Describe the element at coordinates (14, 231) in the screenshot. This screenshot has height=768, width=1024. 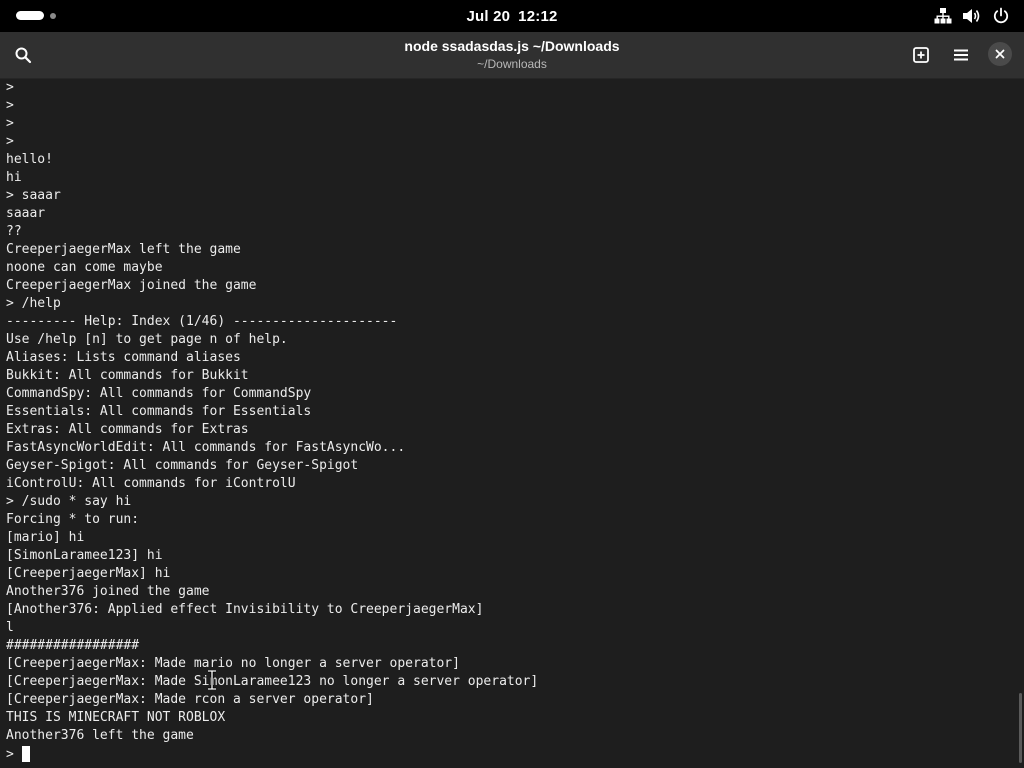
I see `terminal-line: ??` at that location.